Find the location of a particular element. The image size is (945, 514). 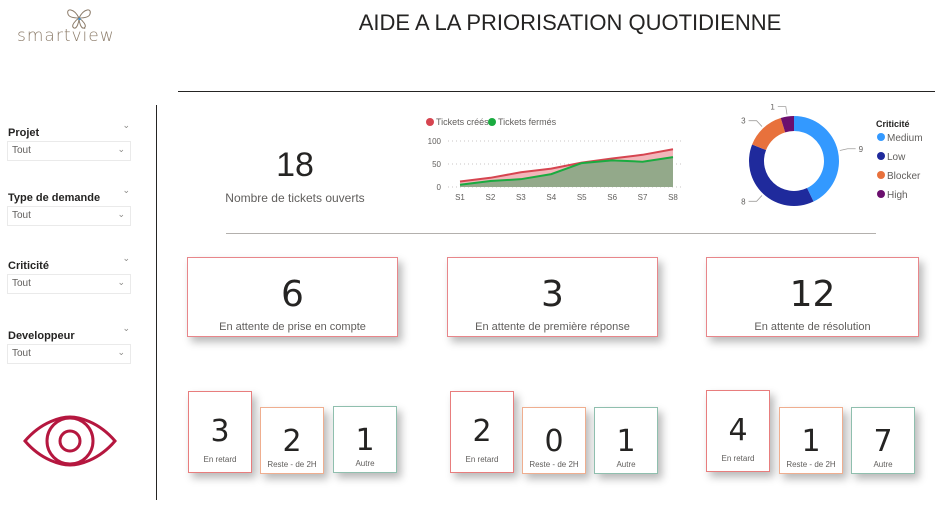

y-tick-label: 0 is located at coordinates (439, 187).